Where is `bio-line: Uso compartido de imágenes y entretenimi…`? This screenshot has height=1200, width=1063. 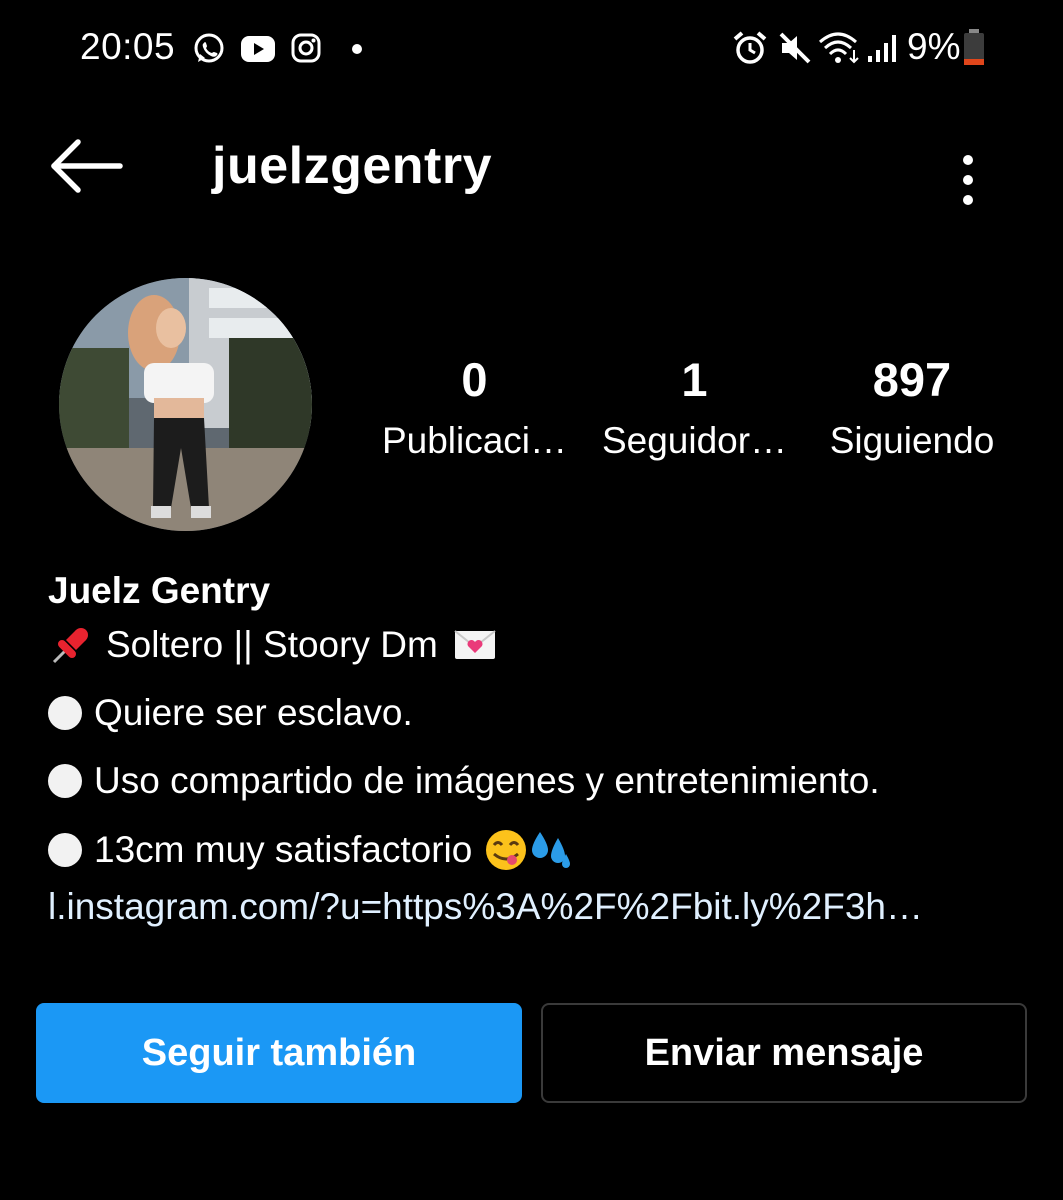
bio-line: Uso compartido de imágenes y entretenimi… is located at coordinates (464, 781).